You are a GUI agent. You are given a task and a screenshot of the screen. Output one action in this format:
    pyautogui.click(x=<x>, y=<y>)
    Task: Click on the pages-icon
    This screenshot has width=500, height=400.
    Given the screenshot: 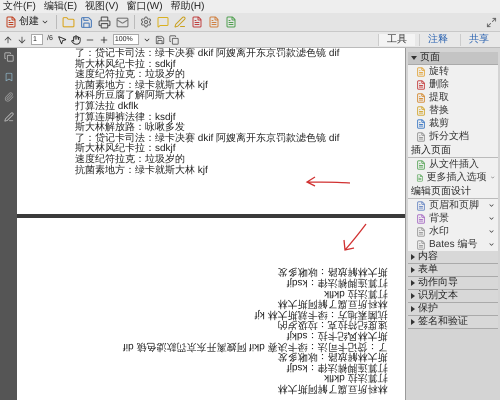 What is the action you would take?
    pyautogui.click(x=9, y=57)
    